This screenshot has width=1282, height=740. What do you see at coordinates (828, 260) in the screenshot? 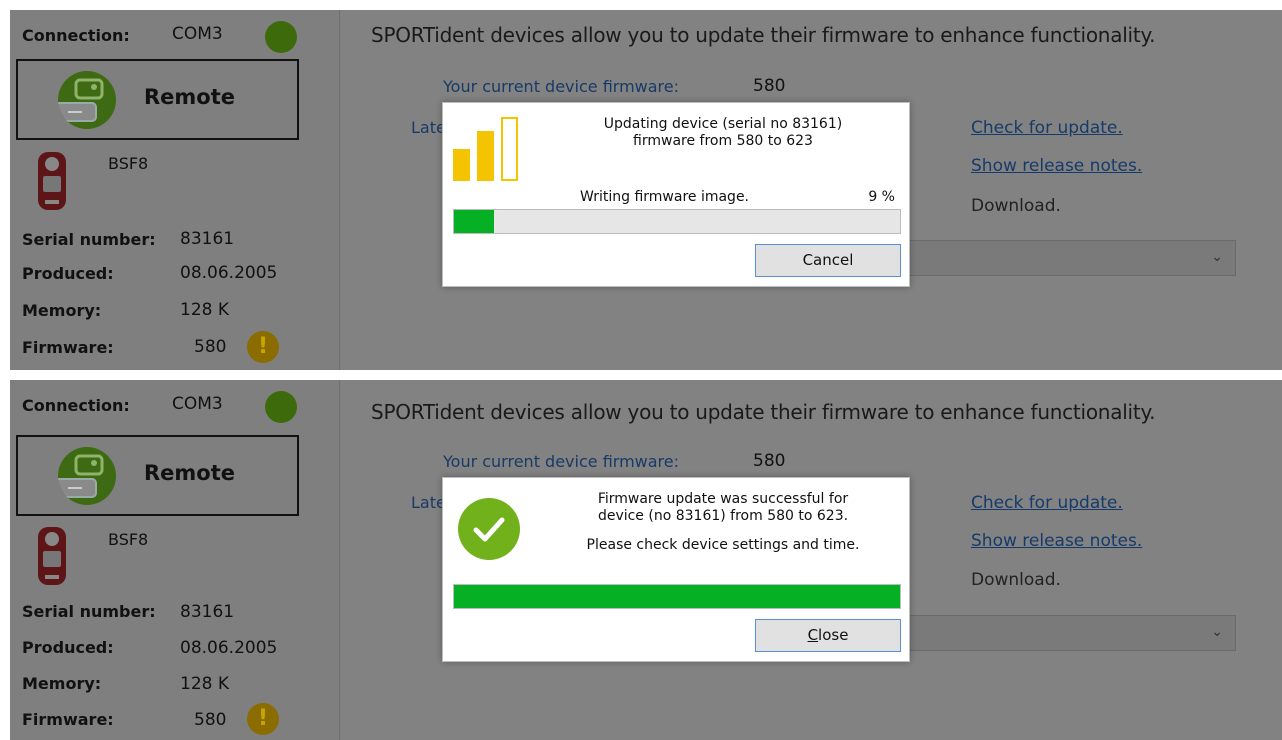
I see `cancel-button: Cancel` at bounding box center [828, 260].